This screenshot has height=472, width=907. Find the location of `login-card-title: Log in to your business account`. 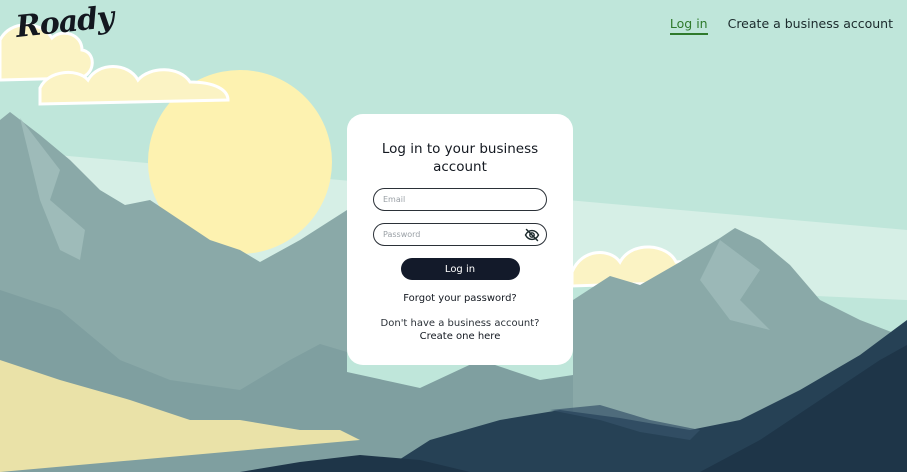

login-card-title: Log in to your business account is located at coordinates (460, 158).